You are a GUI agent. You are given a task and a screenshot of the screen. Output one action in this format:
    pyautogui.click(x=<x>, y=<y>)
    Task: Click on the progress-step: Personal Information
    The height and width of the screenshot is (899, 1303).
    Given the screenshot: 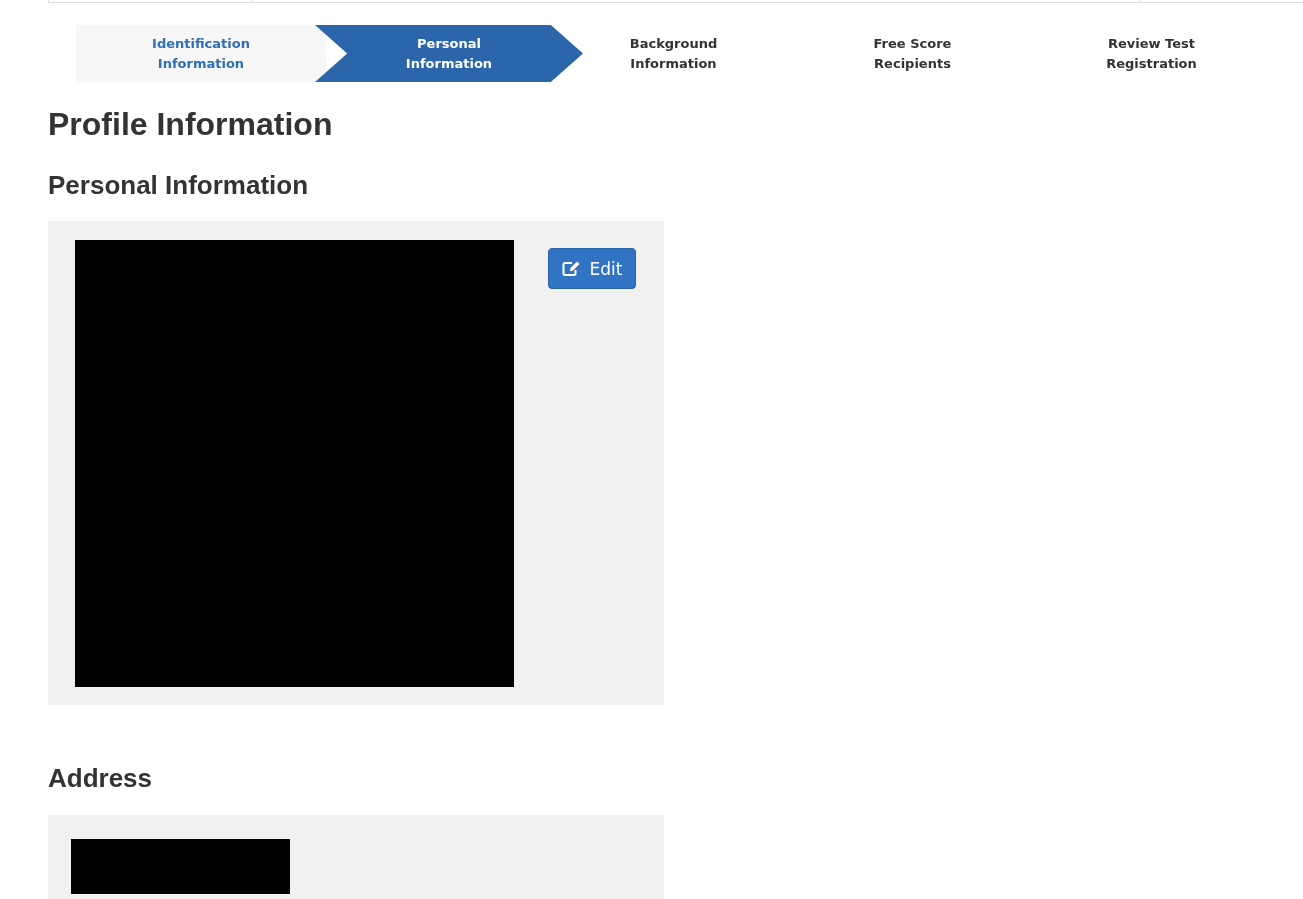 What is the action you would take?
    pyautogui.click(x=449, y=53)
    